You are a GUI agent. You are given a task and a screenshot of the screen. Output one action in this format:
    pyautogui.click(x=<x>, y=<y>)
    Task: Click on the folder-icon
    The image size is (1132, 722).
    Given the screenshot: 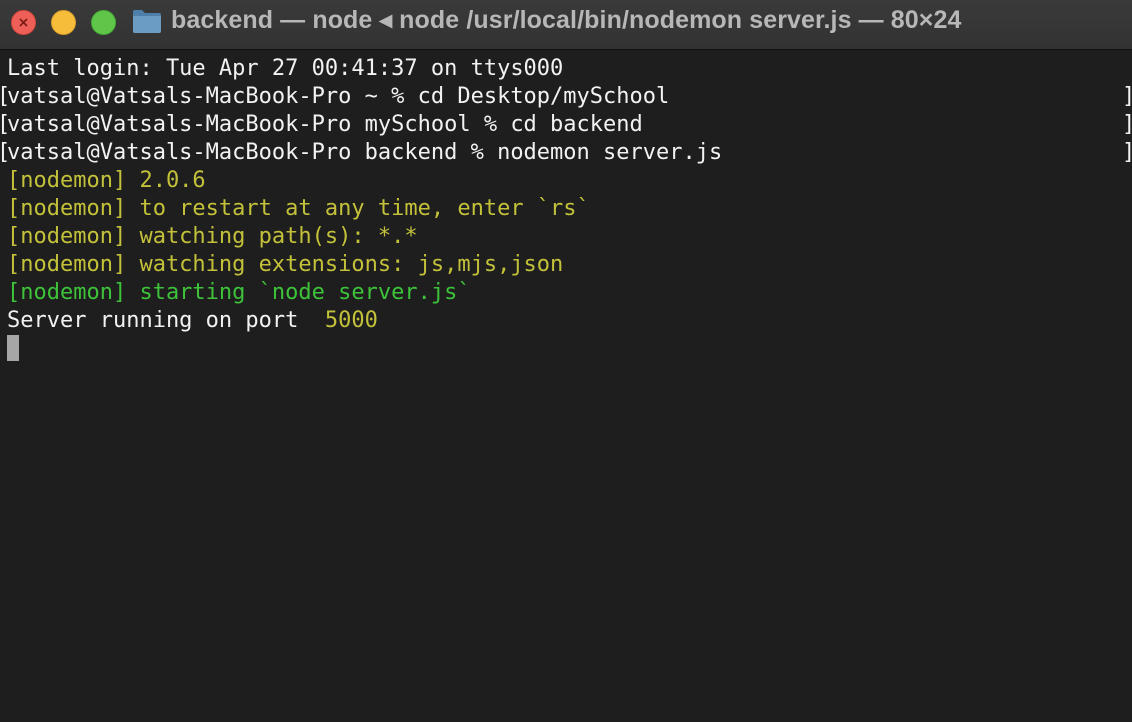 What is the action you would take?
    pyautogui.click(x=147, y=21)
    